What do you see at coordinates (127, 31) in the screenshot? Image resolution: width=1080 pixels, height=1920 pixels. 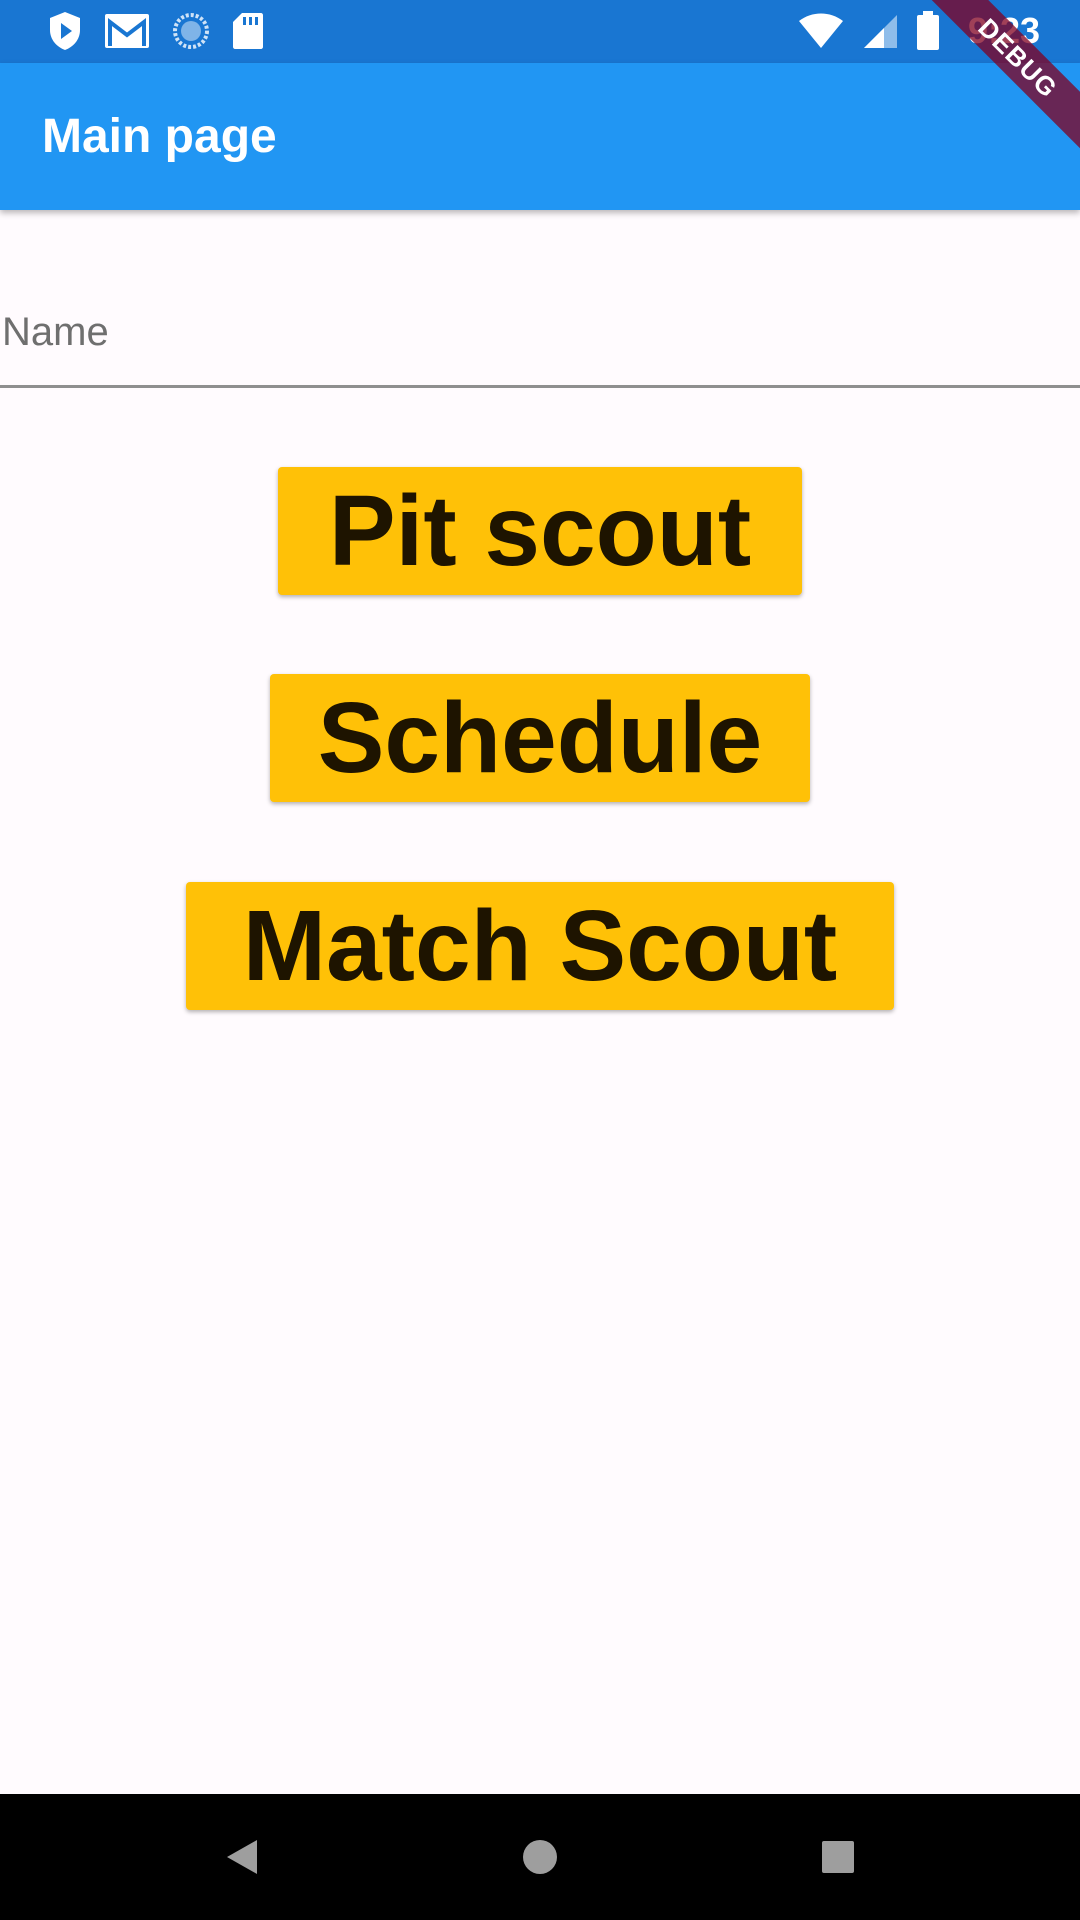 I see `gmail-icon` at bounding box center [127, 31].